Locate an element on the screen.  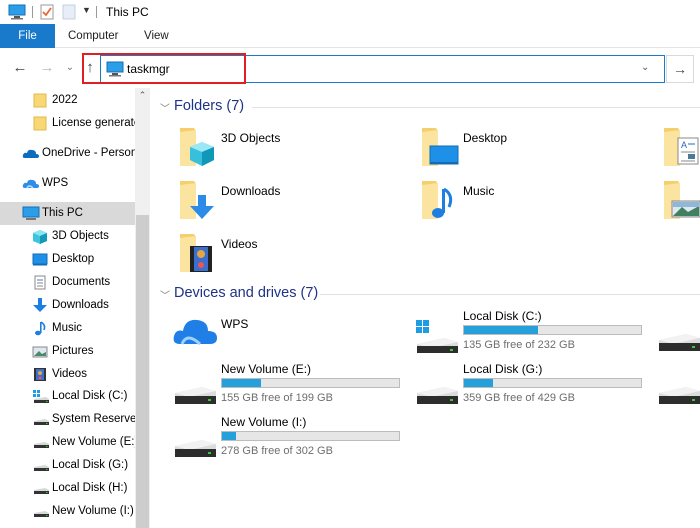
window-title: This PC is located at coordinates (127, 12).